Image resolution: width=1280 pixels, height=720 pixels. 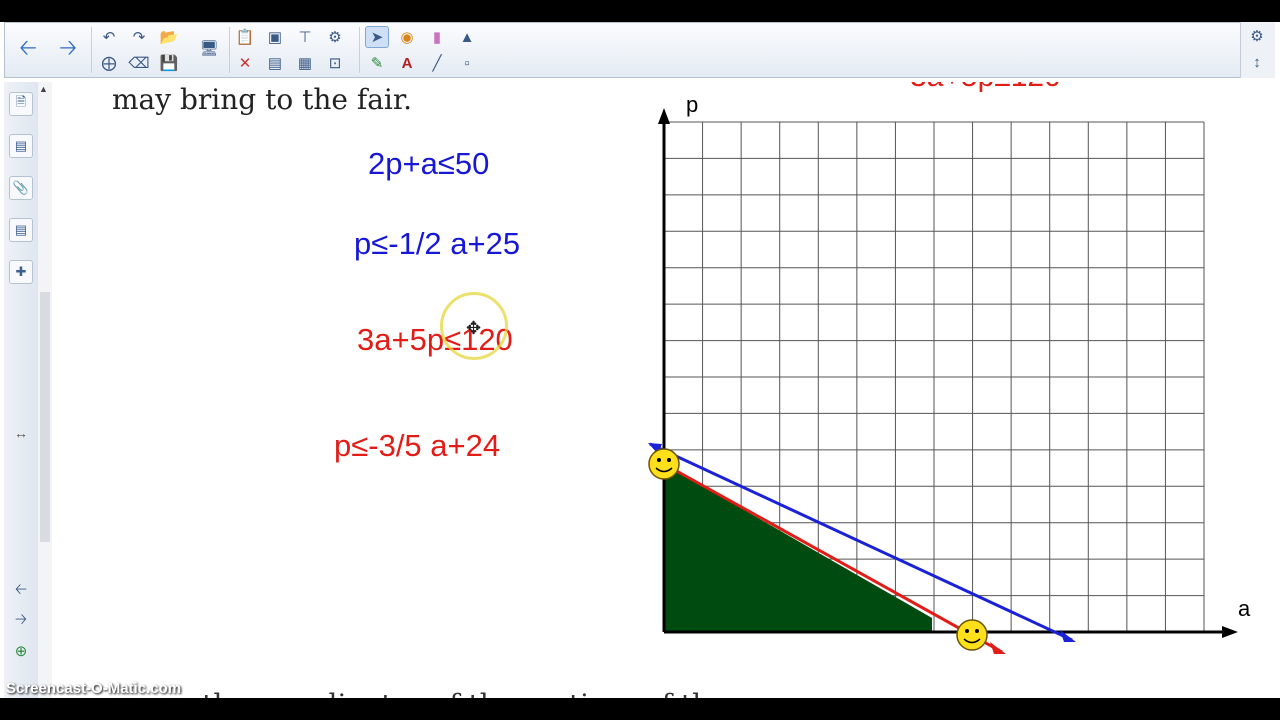 I want to click on delete-page-icon: ⌫, so click(x=139, y=63).